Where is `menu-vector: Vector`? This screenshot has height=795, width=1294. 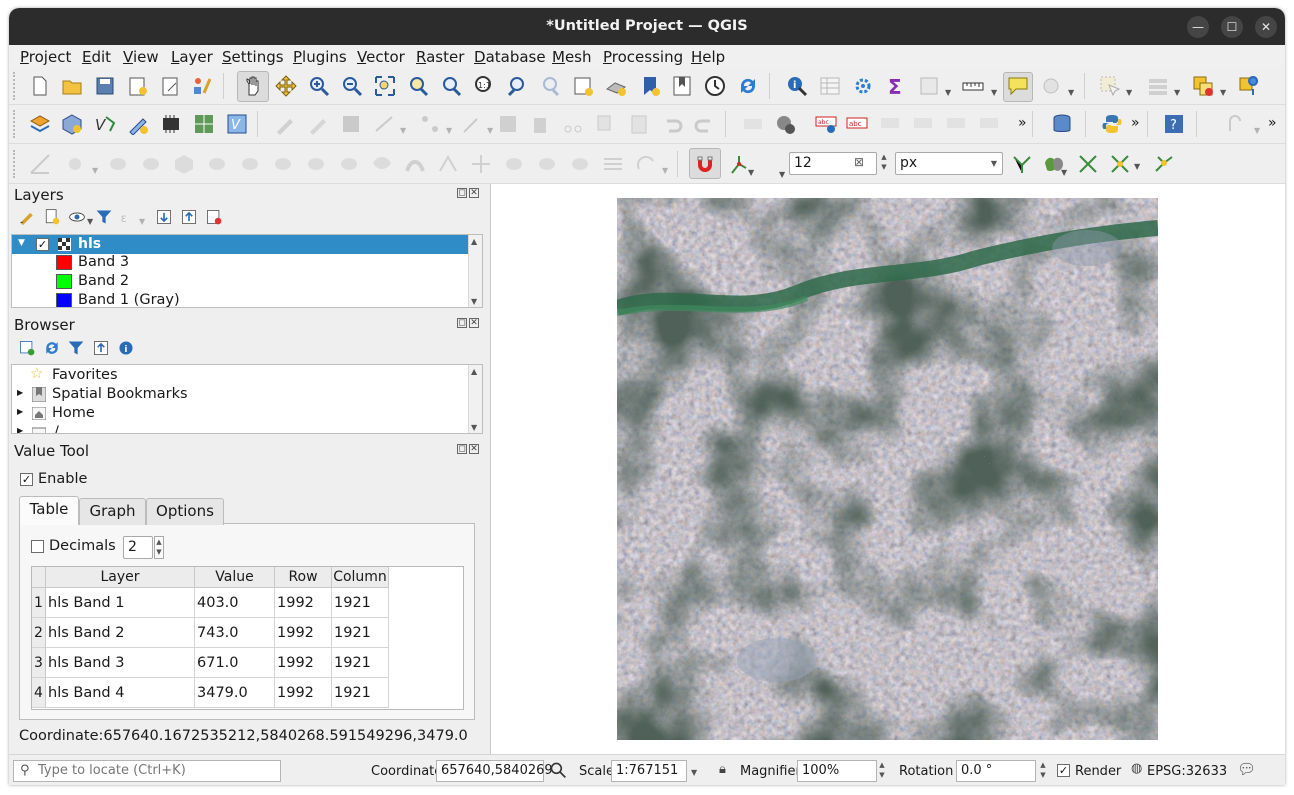
menu-vector: Vector is located at coordinates (381, 57).